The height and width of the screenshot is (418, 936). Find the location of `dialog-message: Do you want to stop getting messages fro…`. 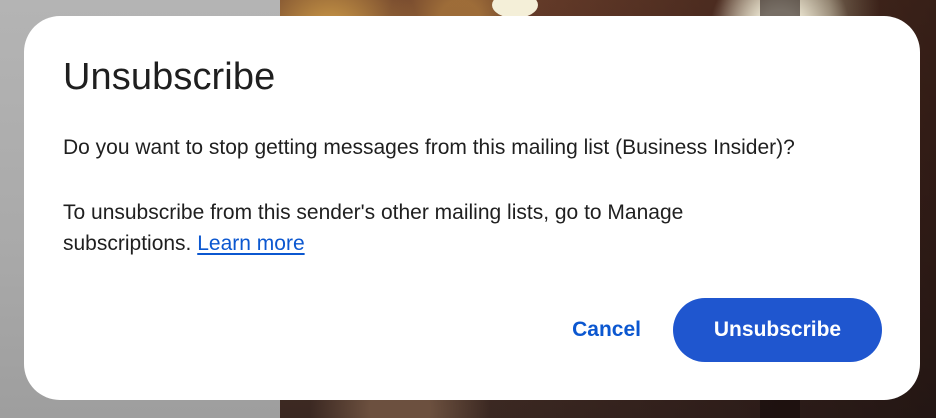

dialog-message: Do you want to stop getting messages fro… is located at coordinates (429, 147).